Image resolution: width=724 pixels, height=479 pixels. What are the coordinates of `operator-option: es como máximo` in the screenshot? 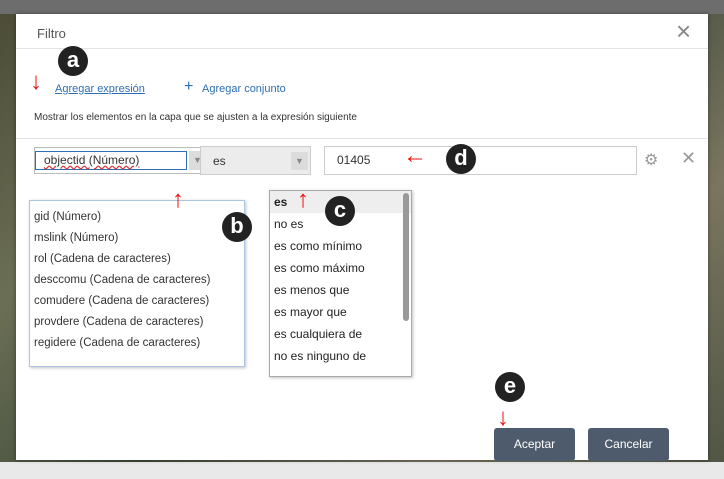 It's located at (340, 268).